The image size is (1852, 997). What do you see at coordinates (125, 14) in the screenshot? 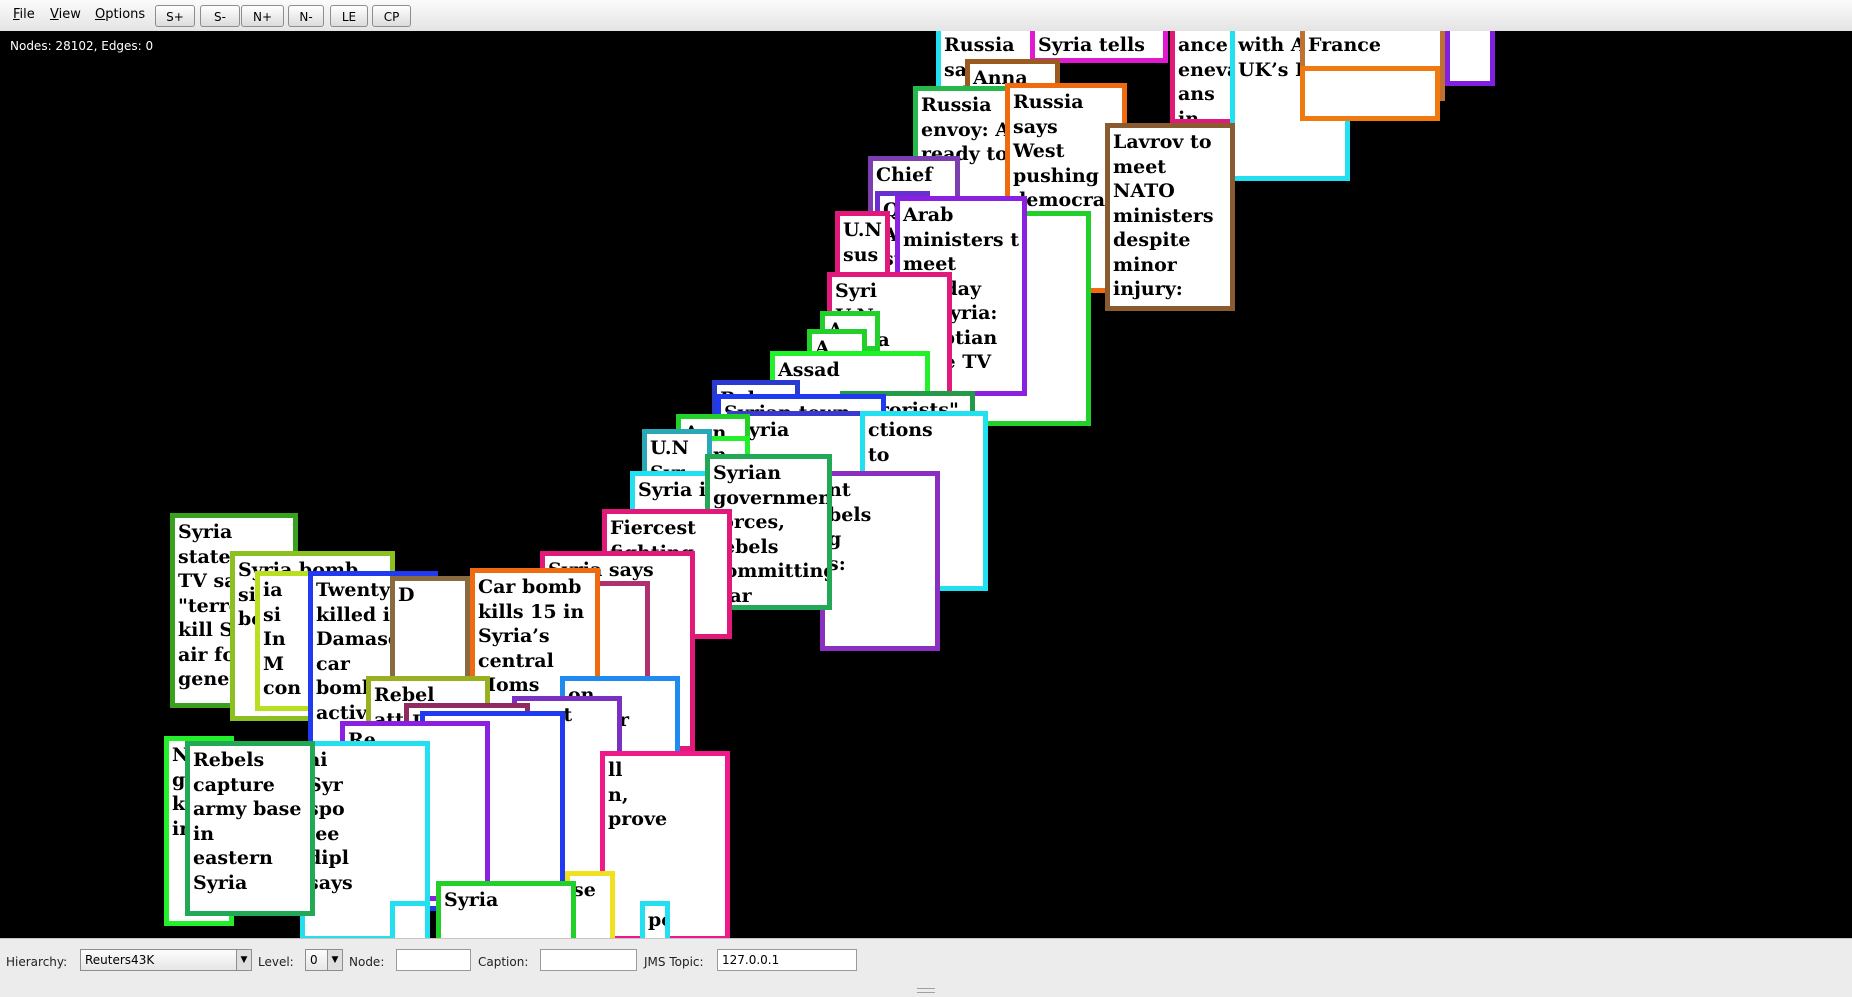
I see `menu-label-rest: ptions` at bounding box center [125, 14].